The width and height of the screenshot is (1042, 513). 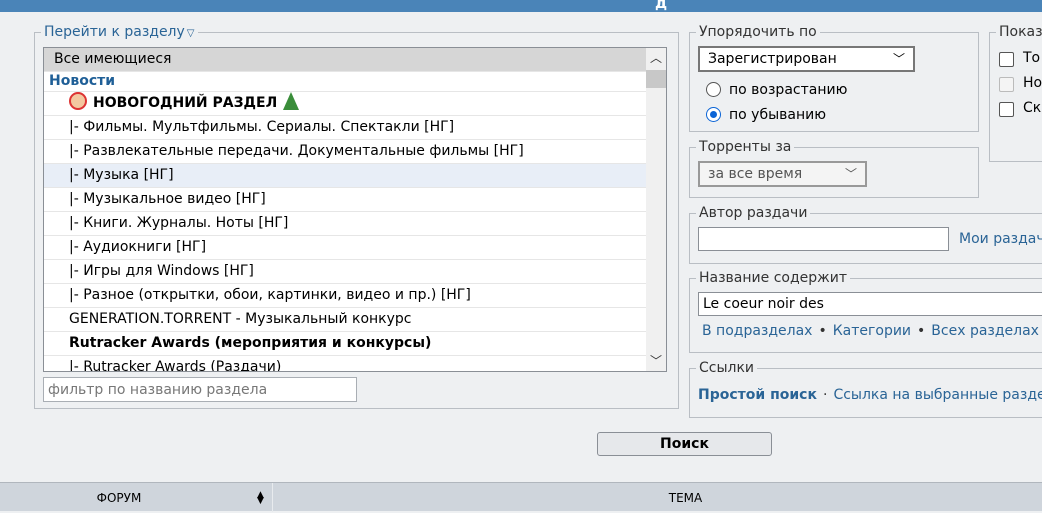 I want to click on results-table-header: ФОРУМ ▲ ▼ ТЕМА, so click(x=521, y=497).